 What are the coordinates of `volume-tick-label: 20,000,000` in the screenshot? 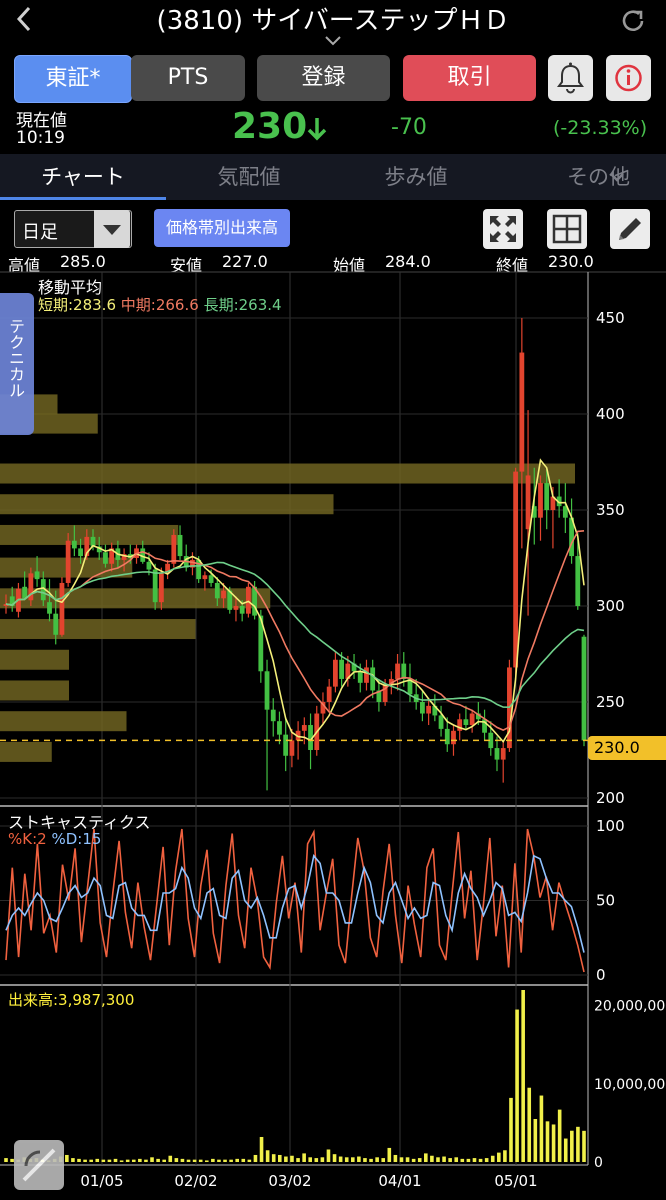 It's located at (630, 1007).